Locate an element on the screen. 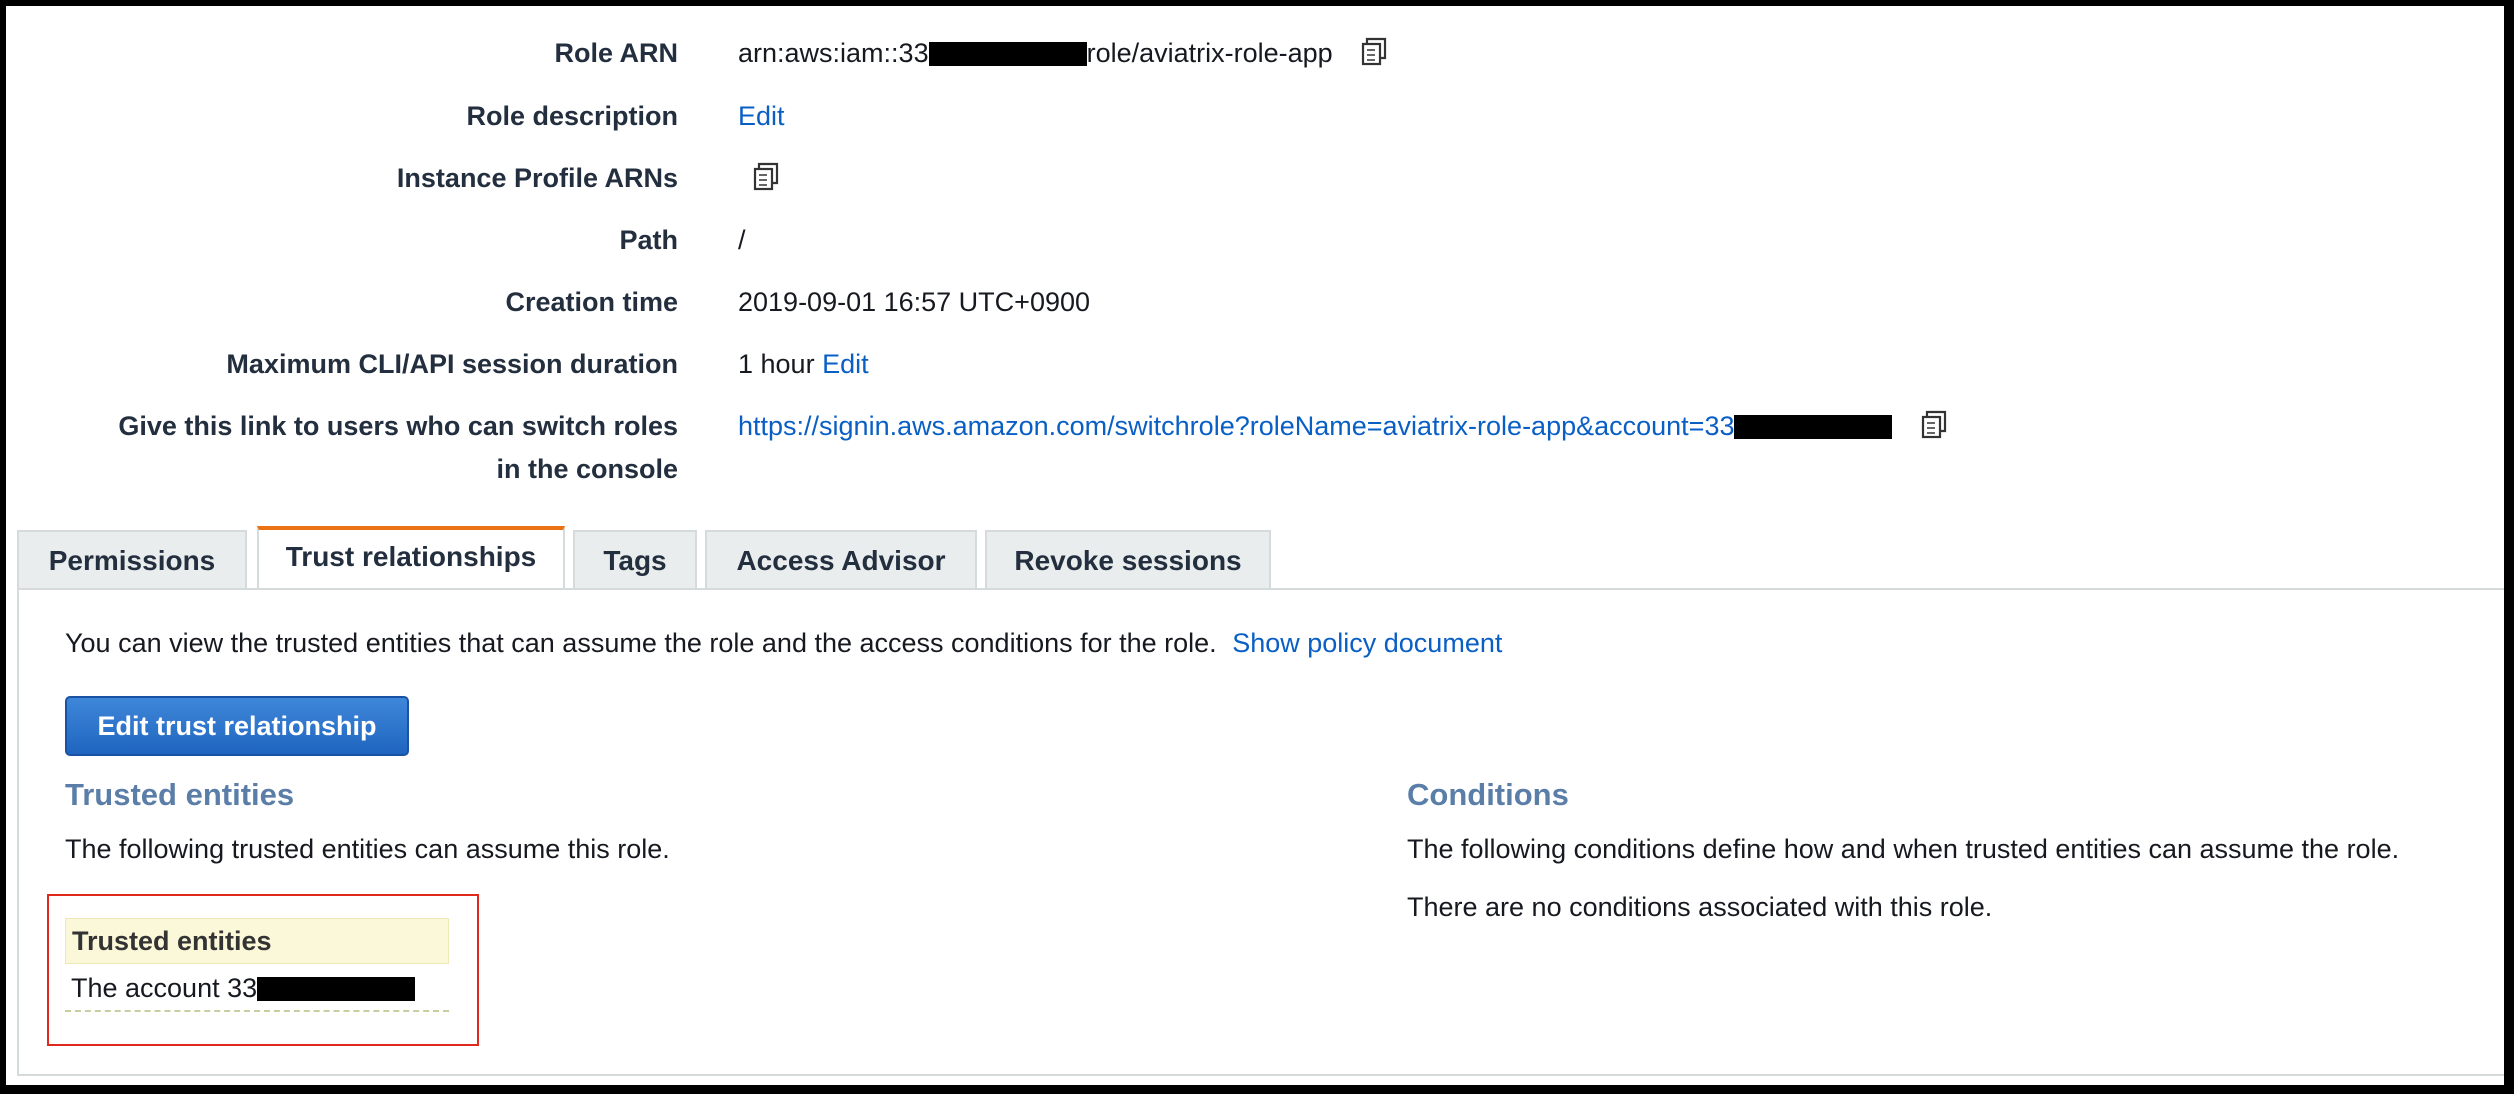 The height and width of the screenshot is (1094, 2514). role-arn-label: Role ARN is located at coordinates (616, 53).